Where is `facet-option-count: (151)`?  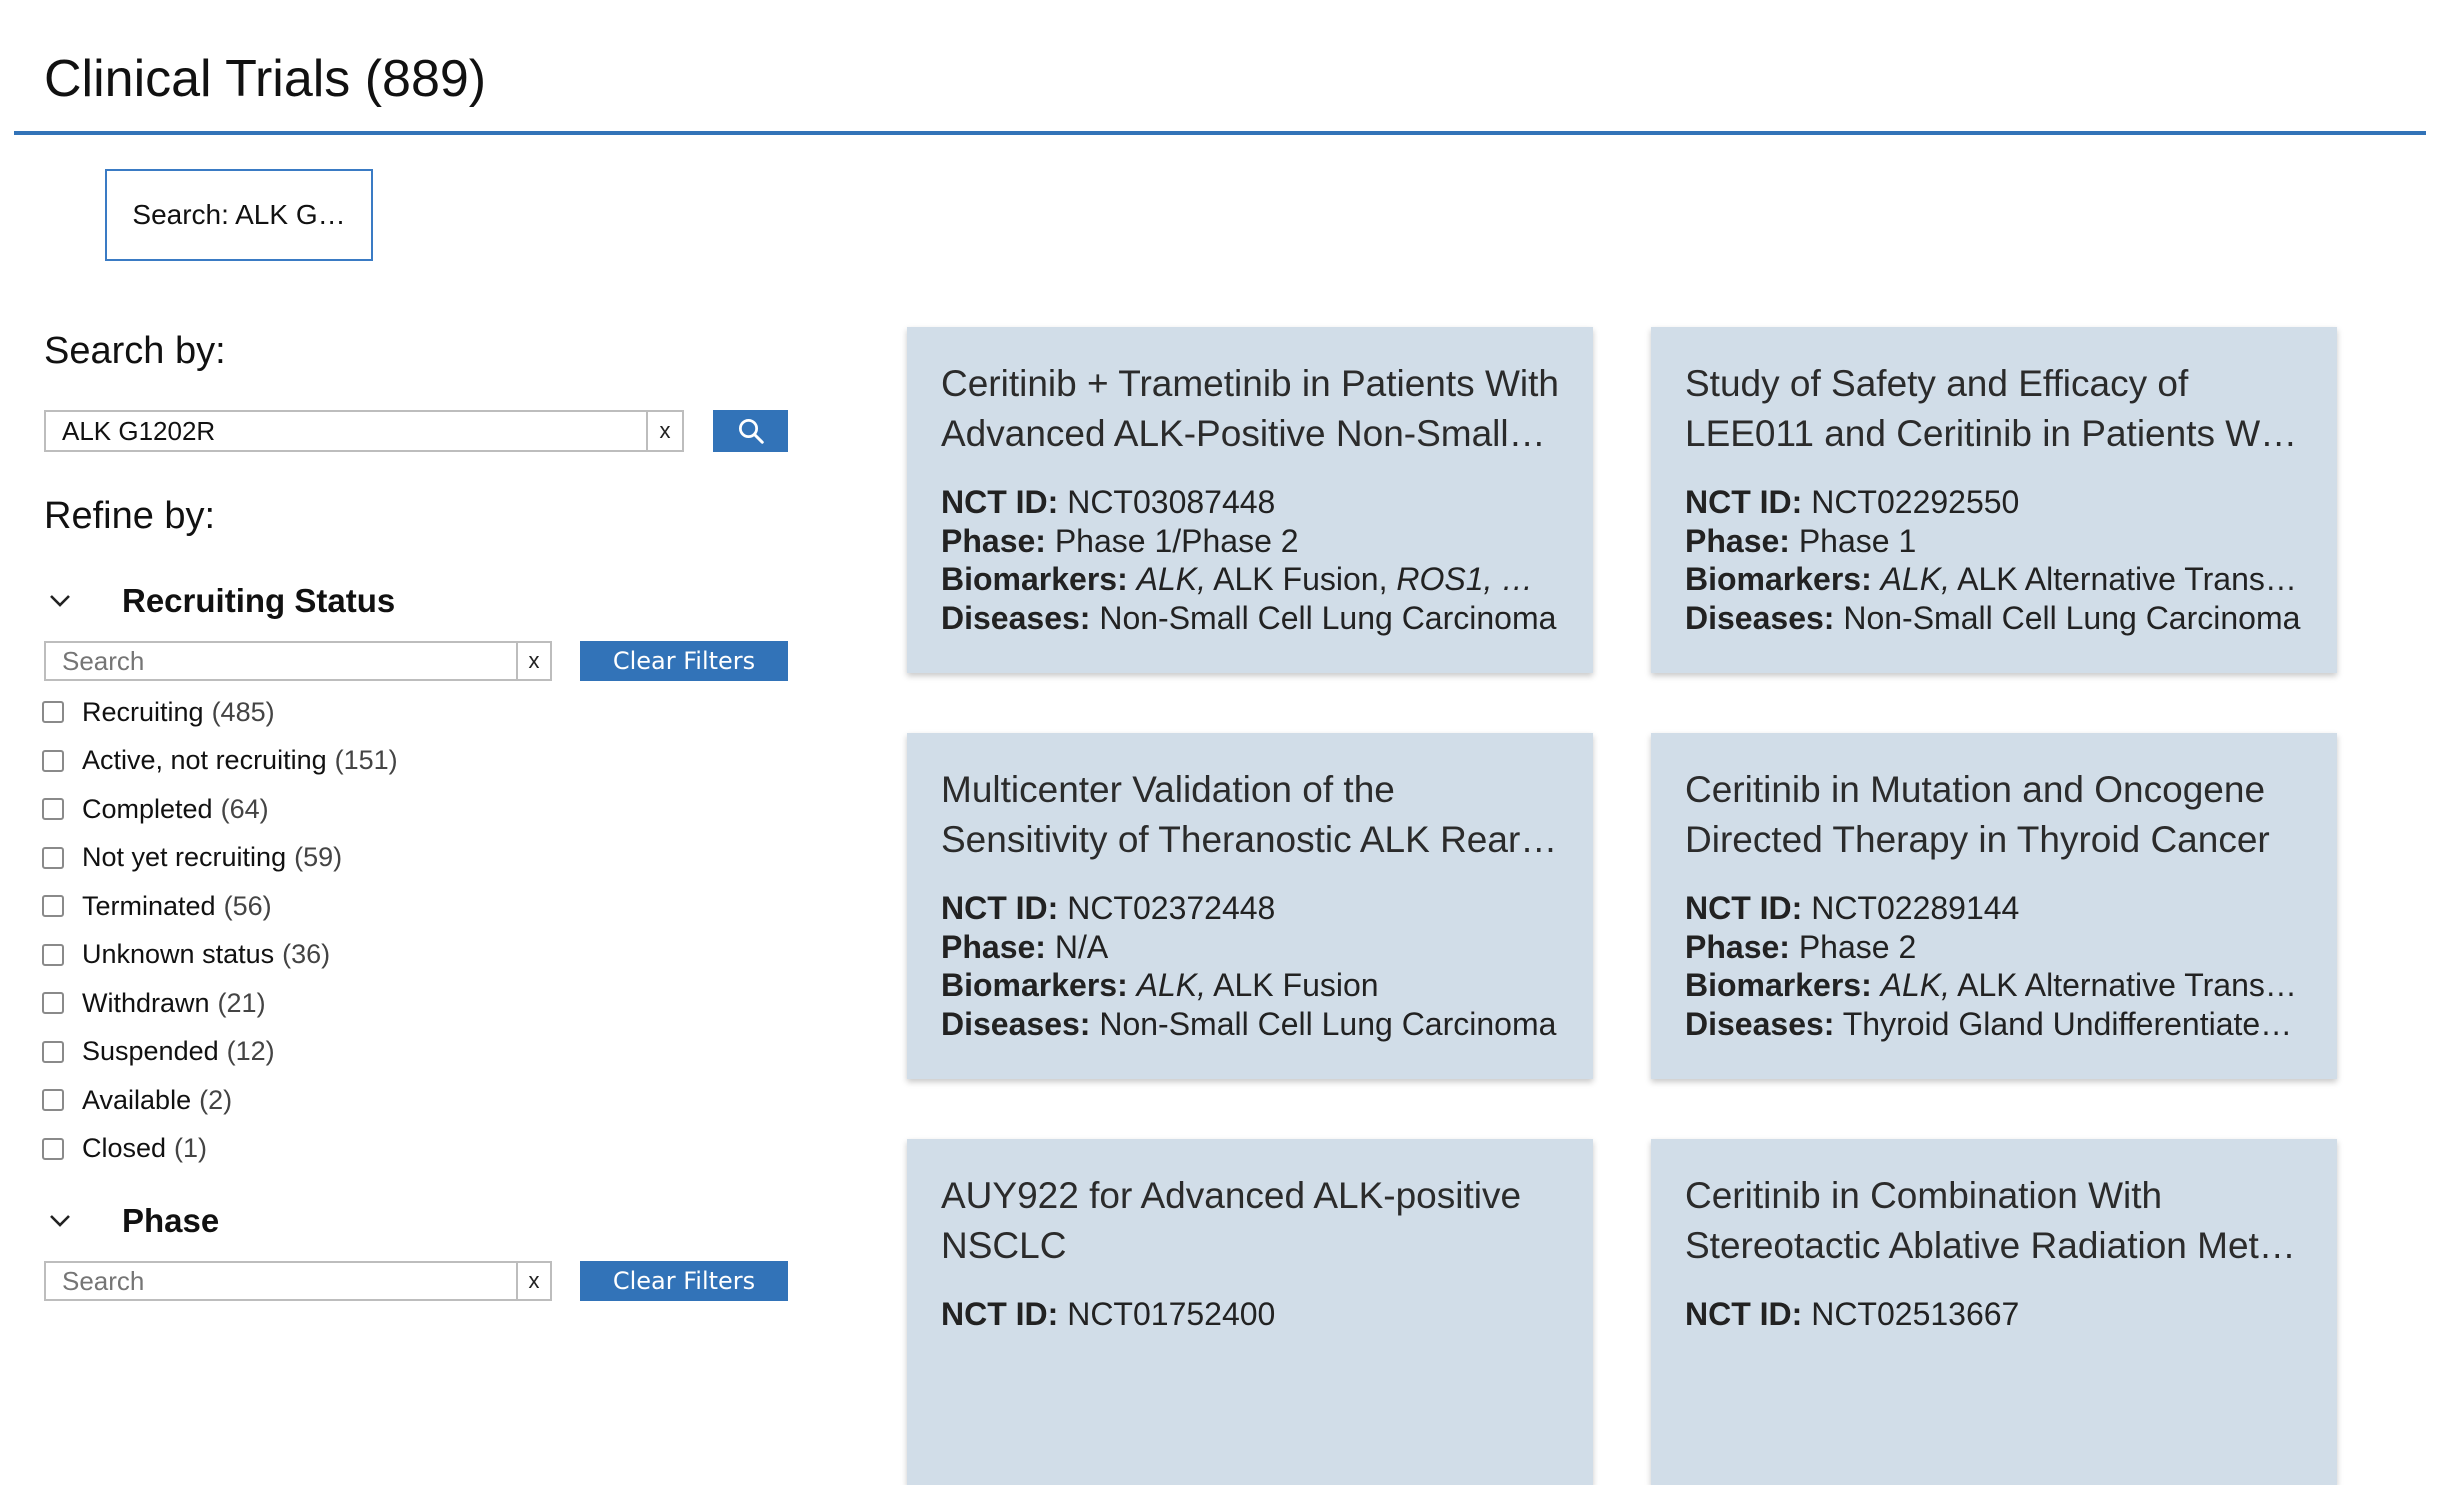
facet-option-count: (151) is located at coordinates (366, 760).